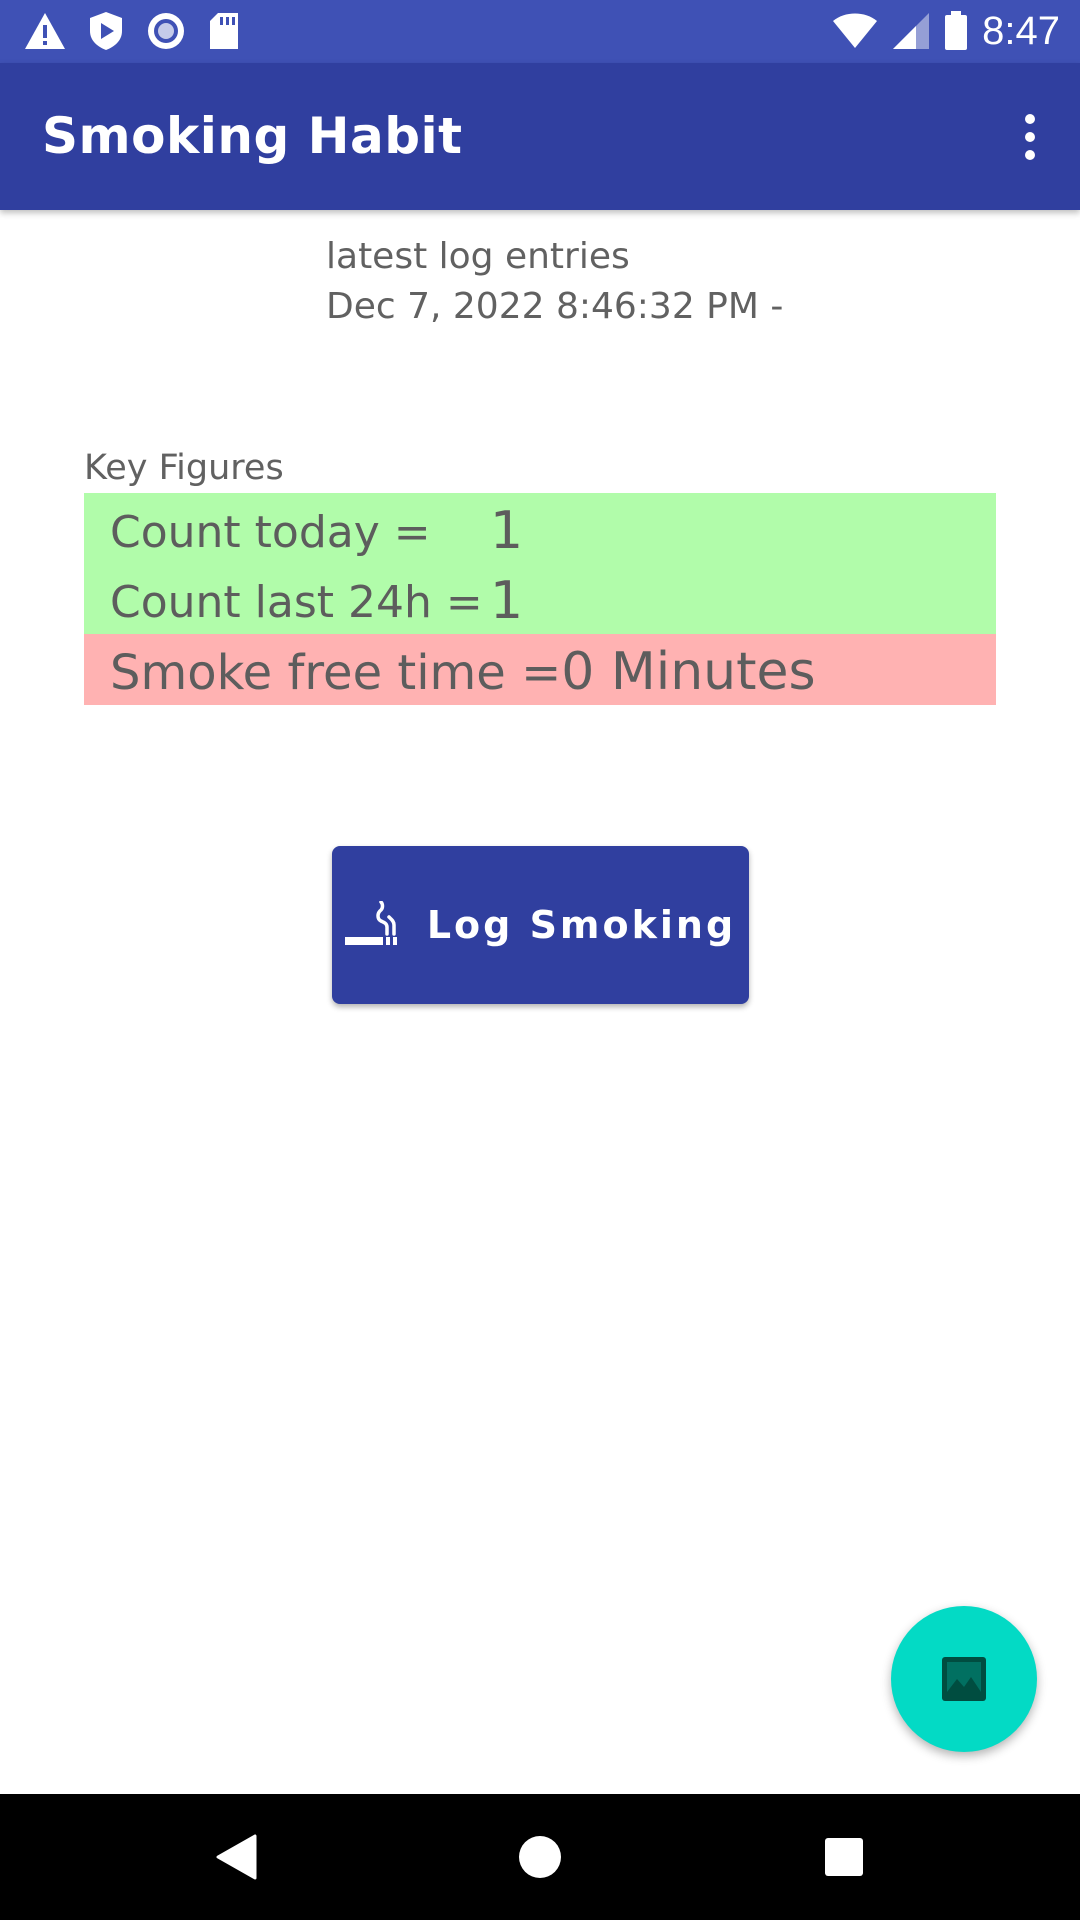  I want to click on shield-play-icon, so click(106, 31).